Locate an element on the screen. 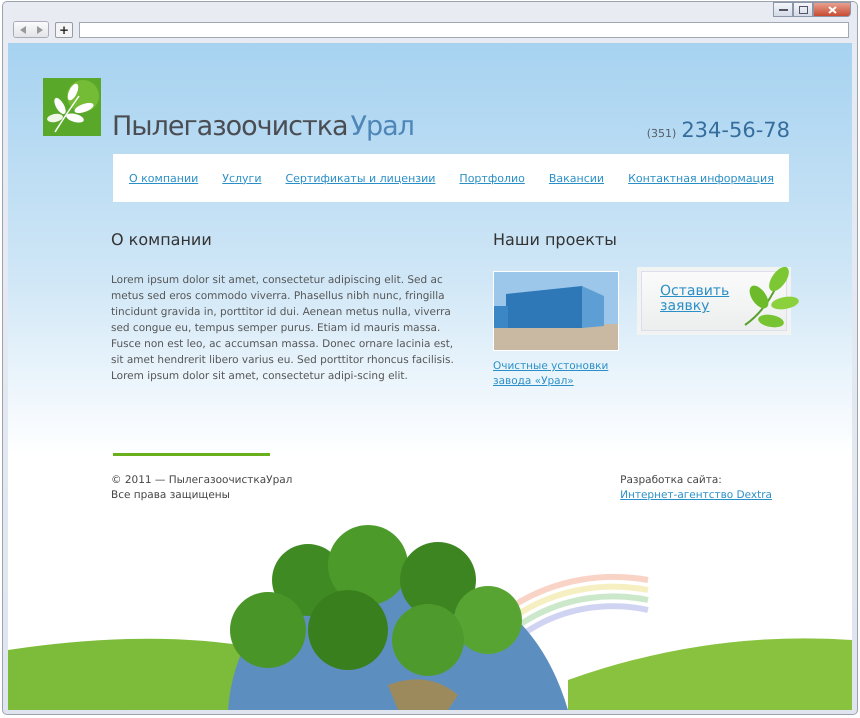 The width and height of the screenshot is (860, 718). minimize-button is located at coordinates (783, 9).